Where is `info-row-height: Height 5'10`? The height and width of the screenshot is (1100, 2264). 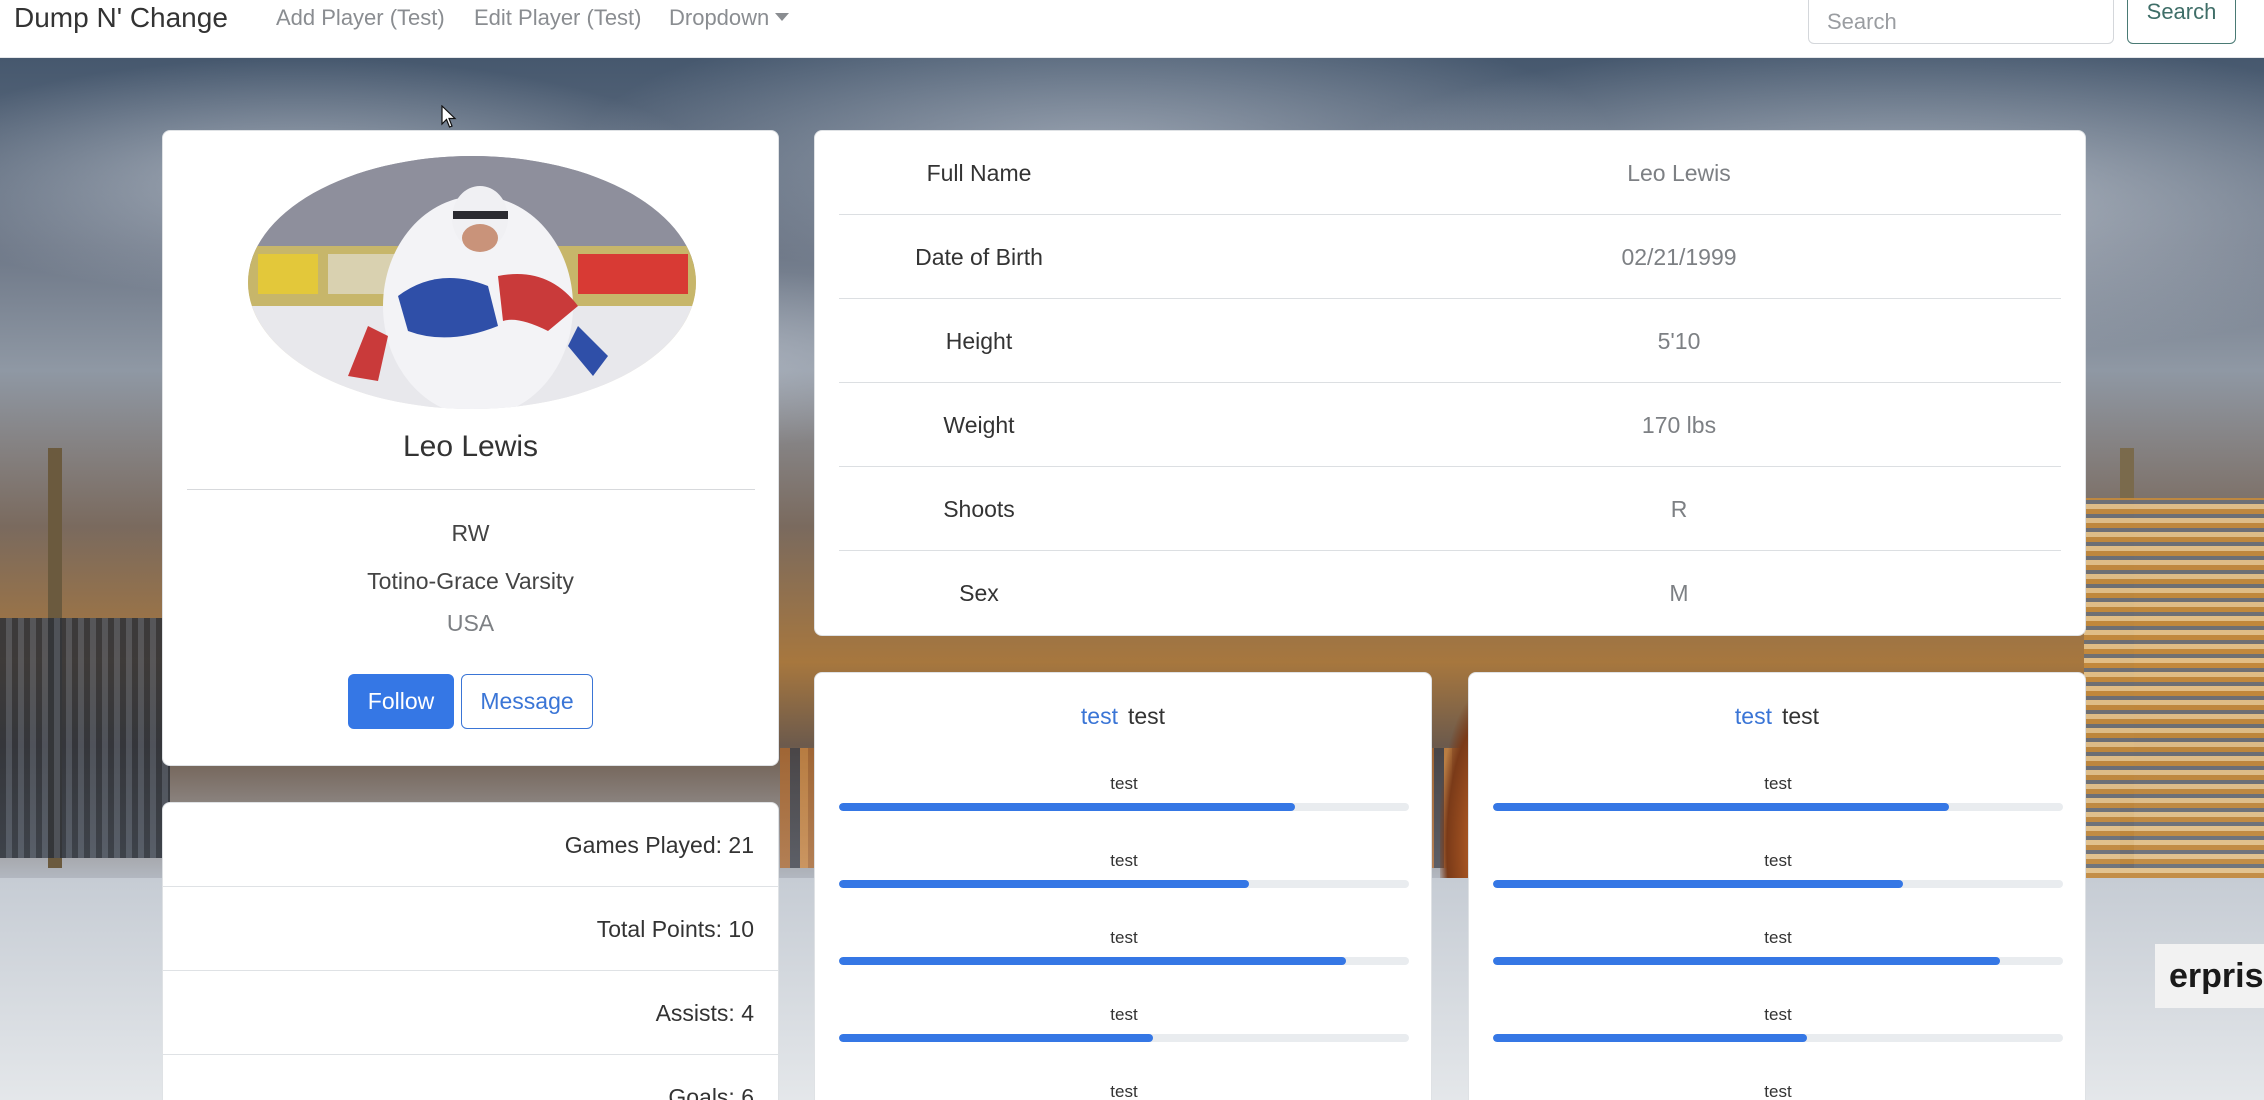 info-row-height: Height 5'10 is located at coordinates (1450, 341).